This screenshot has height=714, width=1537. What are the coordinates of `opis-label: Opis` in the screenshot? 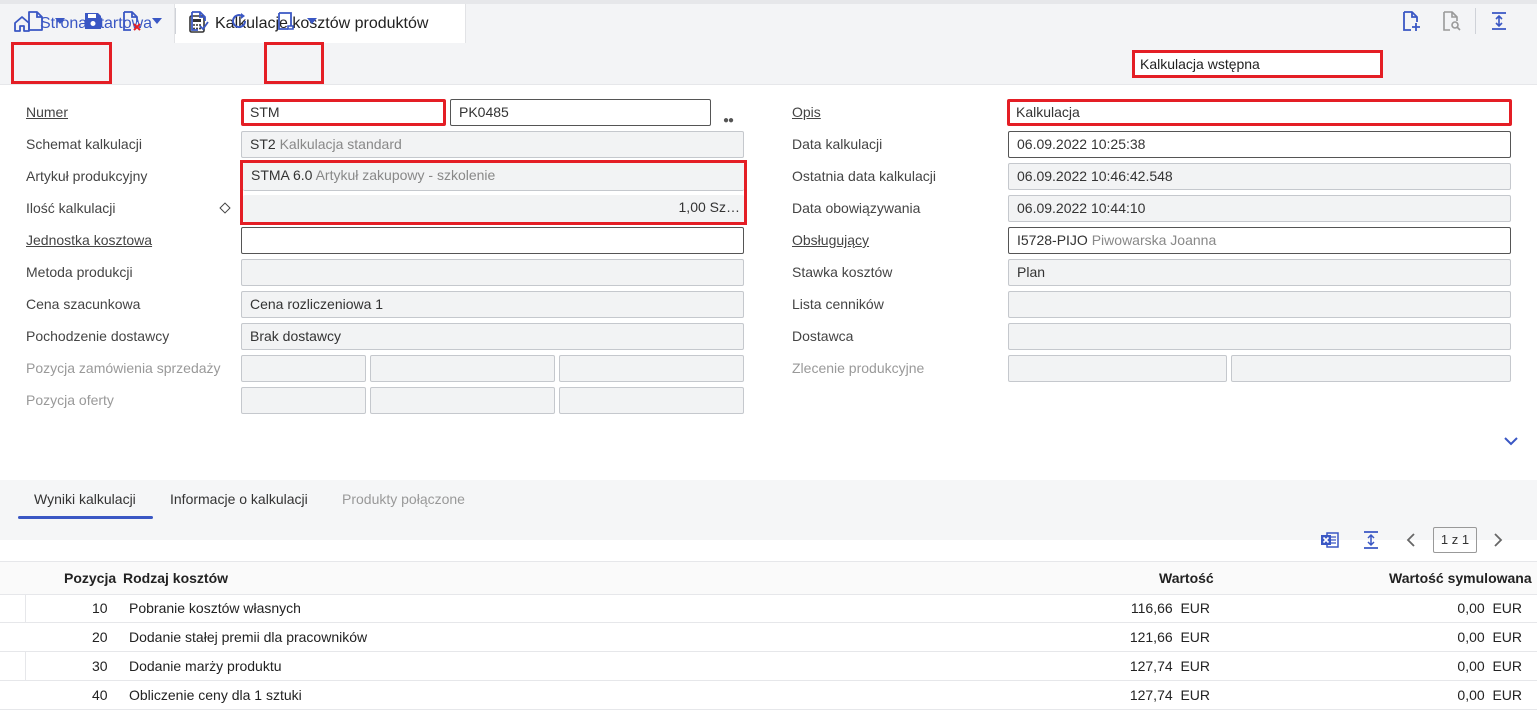 It's located at (806, 112).